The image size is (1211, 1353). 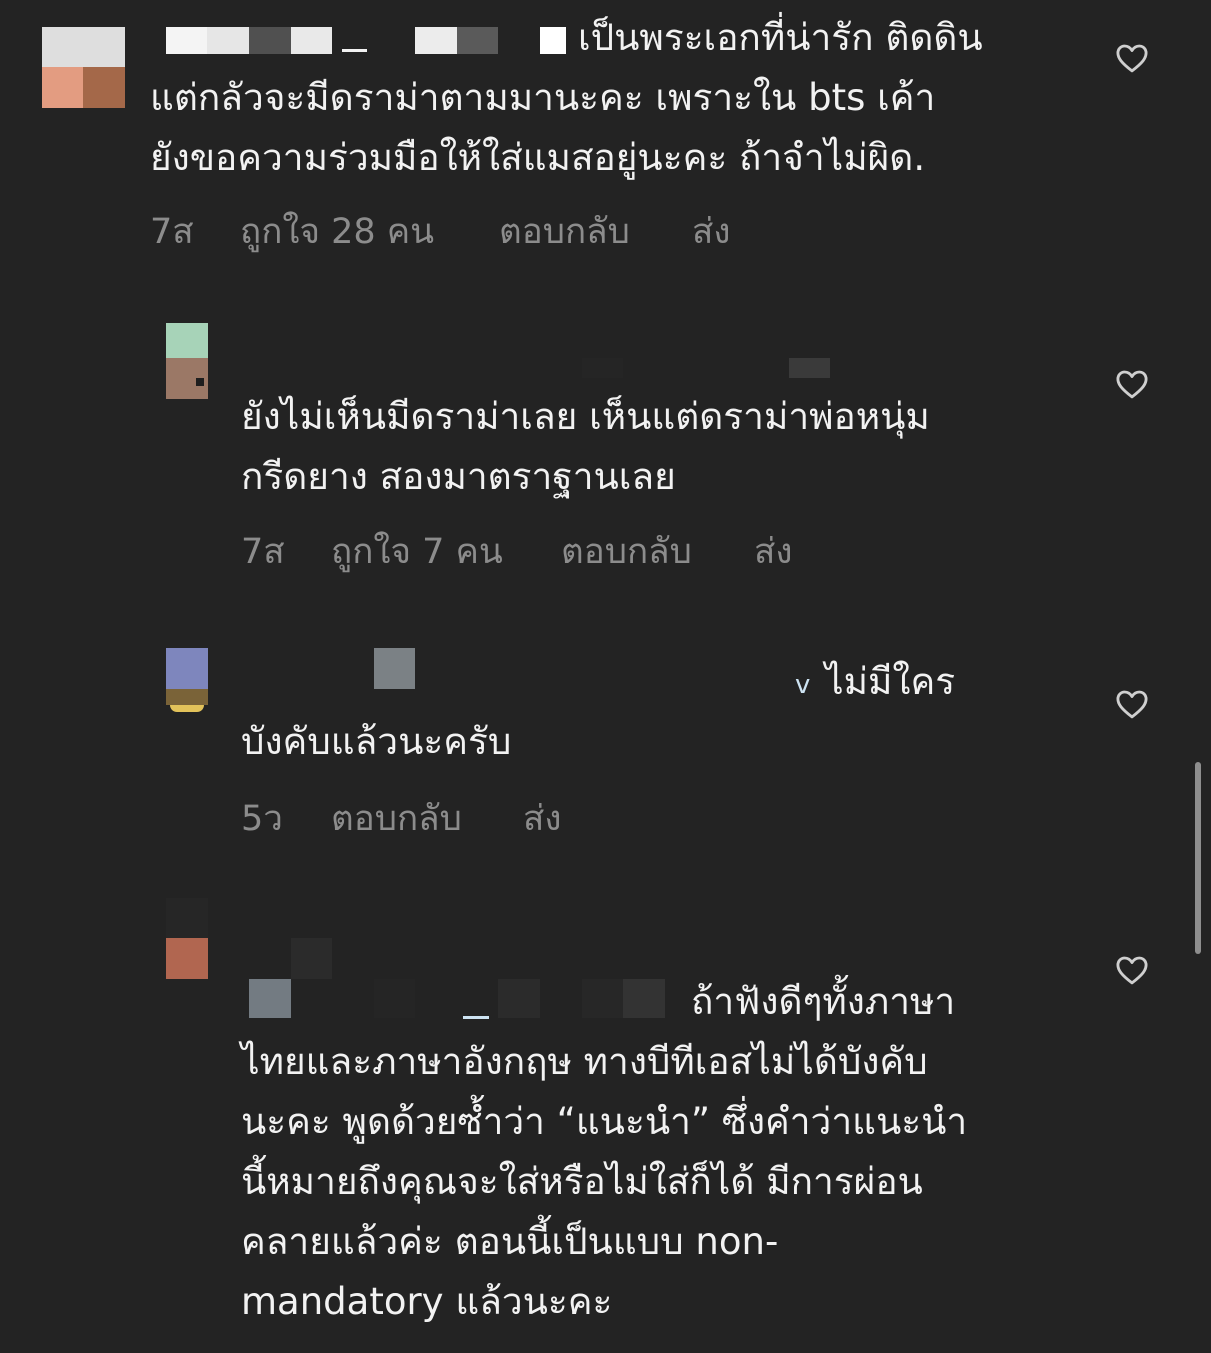 I want to click on comment-line: เป็นพระเอกที่น่ารัก ติดดิน, so click(x=780, y=37).